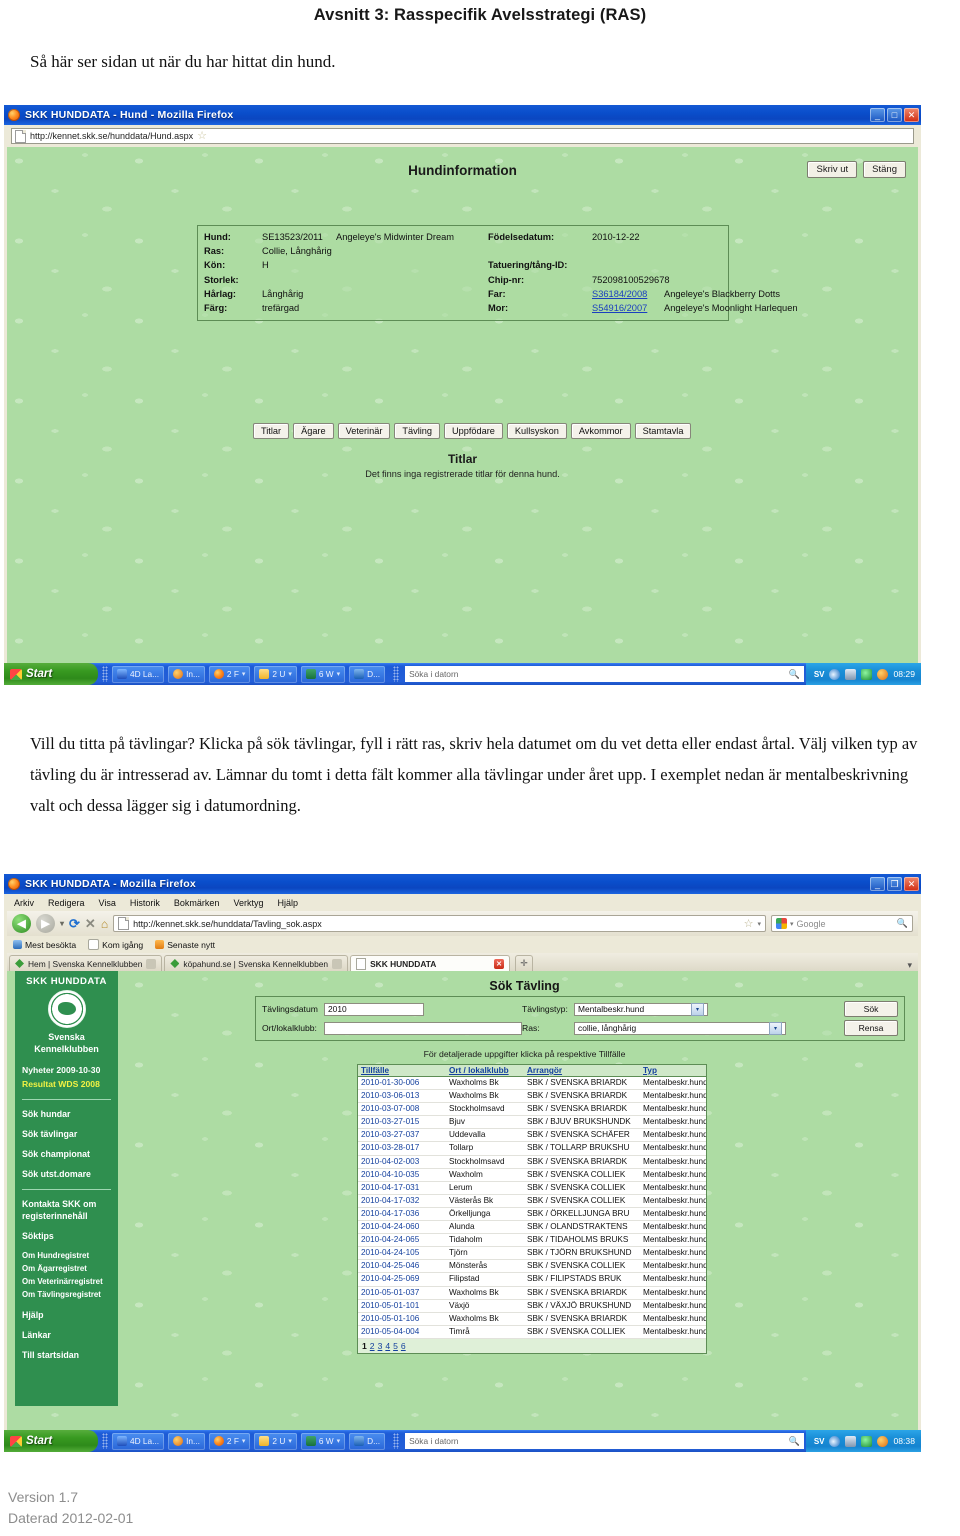  I want to click on bookmark-kom-igang: Kom igång, so click(115, 944).